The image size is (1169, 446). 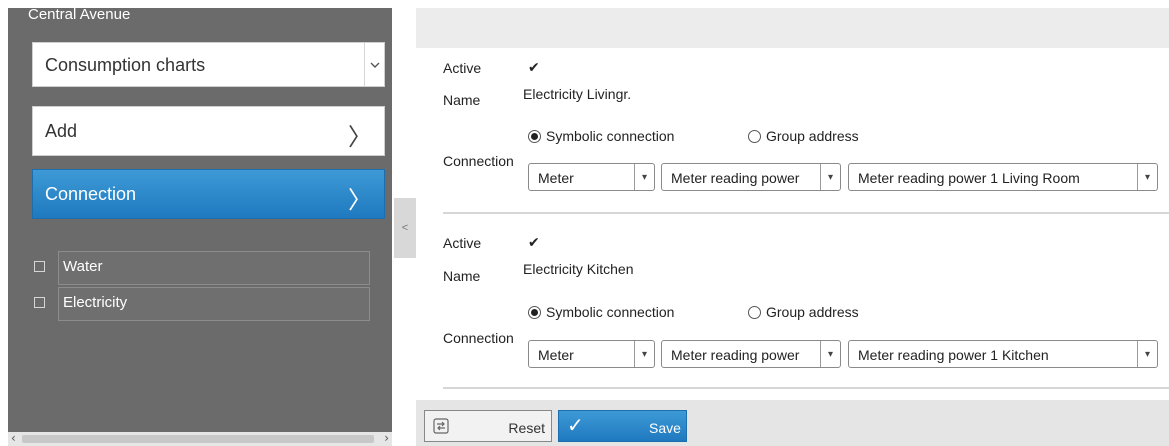 I want to click on tree-item-box: Water, so click(x=214, y=268).